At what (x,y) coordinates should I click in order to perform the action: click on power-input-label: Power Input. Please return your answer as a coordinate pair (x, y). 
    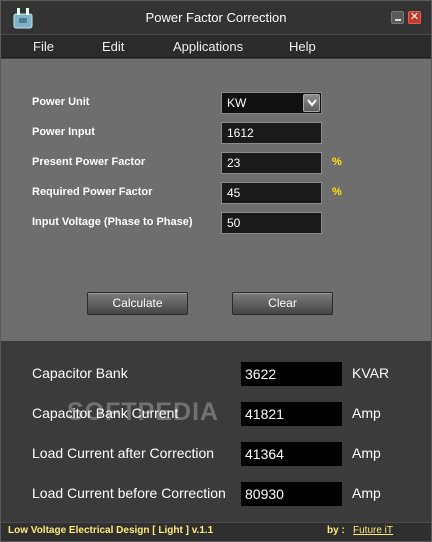
    Looking at the image, I should click on (63, 132).